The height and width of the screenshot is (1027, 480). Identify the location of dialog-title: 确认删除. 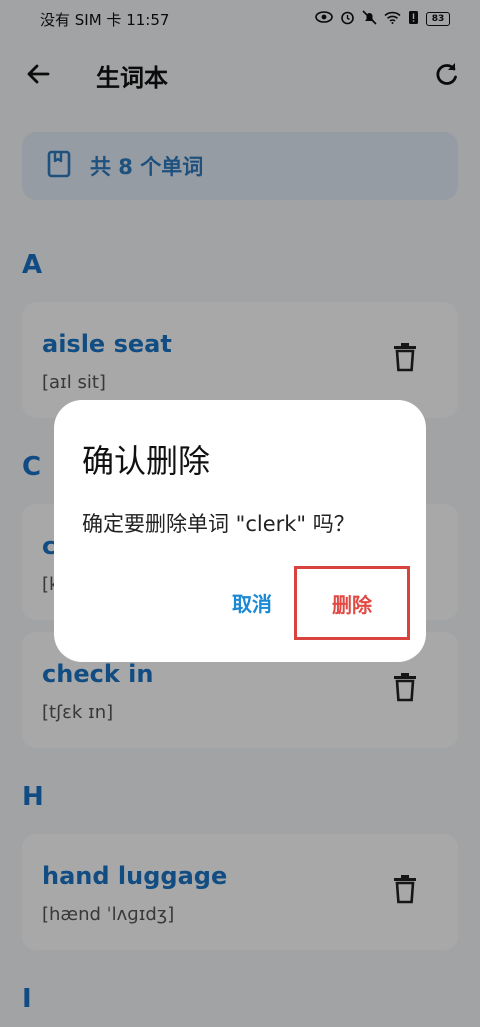
(146, 461).